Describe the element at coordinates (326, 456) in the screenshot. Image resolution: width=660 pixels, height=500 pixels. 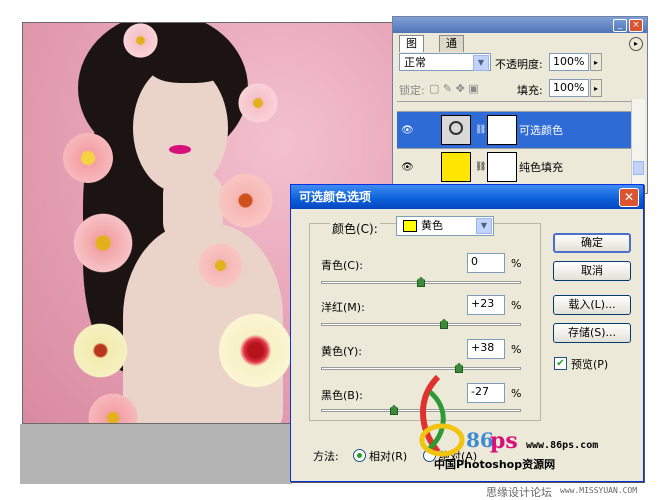
I see `method-label: 方法:` at that location.